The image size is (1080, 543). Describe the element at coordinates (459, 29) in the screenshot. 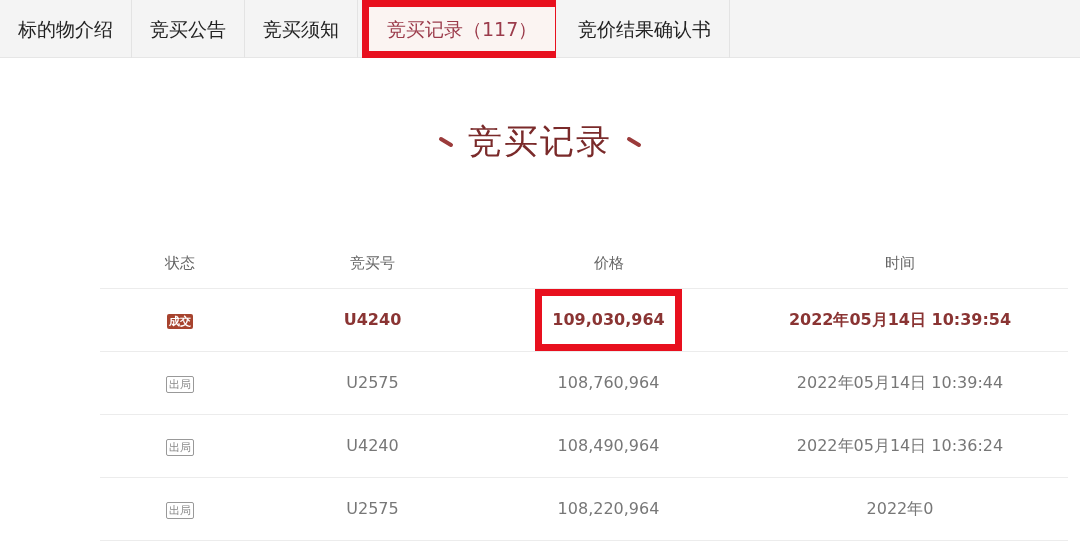

I see `tab: 竞买记录（117）` at that location.